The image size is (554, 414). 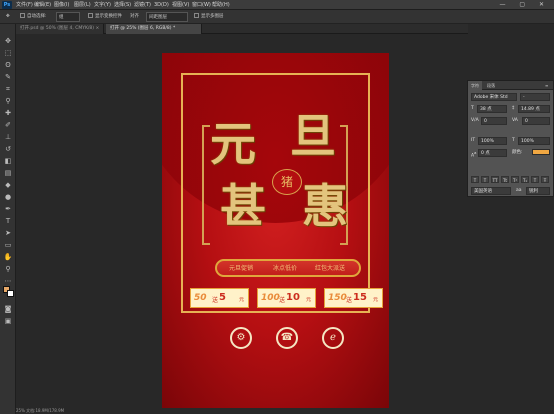 I want to click on promo-pill: 元旦促销 冰点低价 红包大派送, so click(x=288, y=268).